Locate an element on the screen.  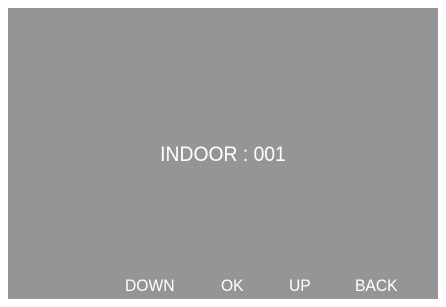
back-softkey: BACK is located at coordinates (376, 286).